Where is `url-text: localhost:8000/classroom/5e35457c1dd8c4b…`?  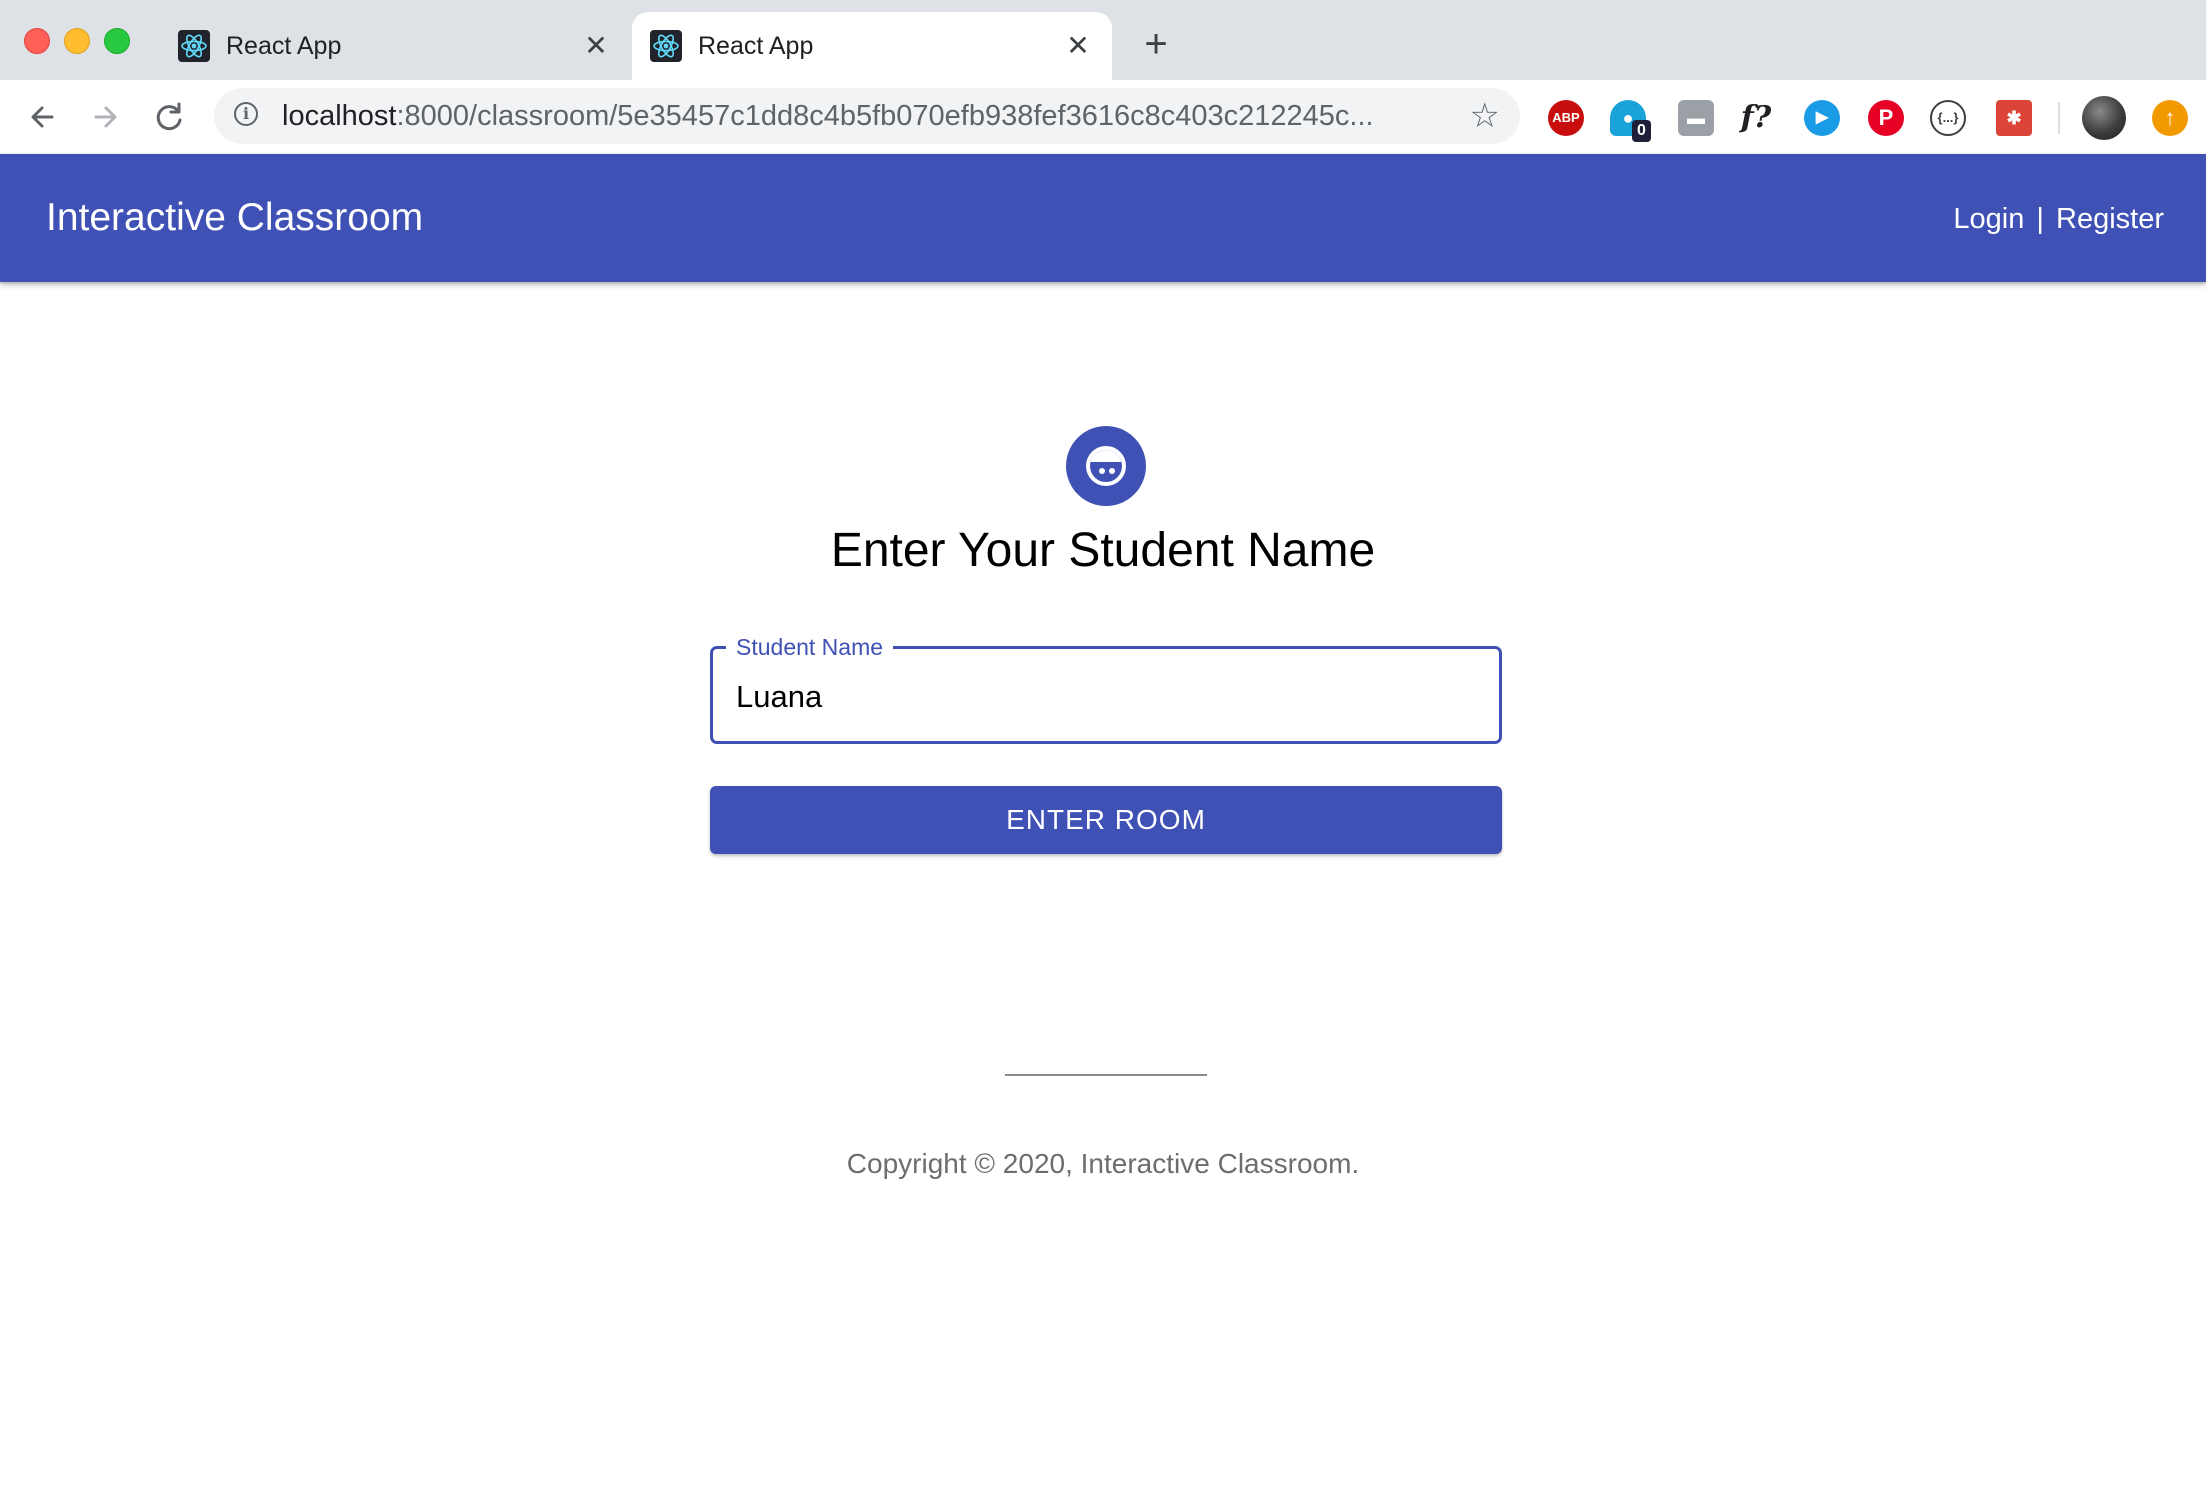 url-text: localhost:8000/classroom/5e35457c1dd8c4b… is located at coordinates (828, 116).